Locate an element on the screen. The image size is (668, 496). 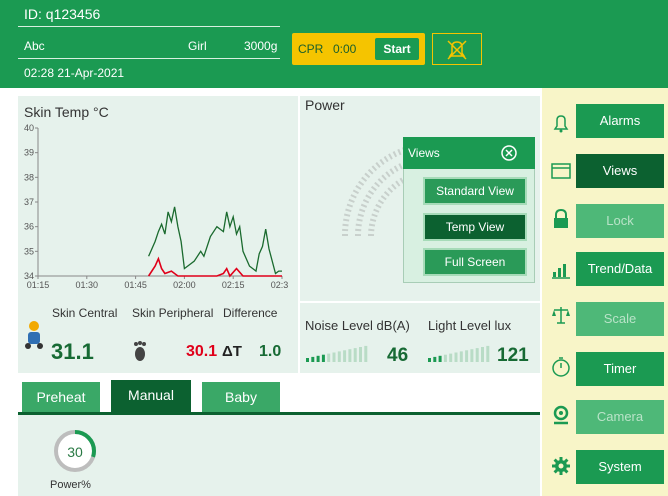
sidebar-item-trend-data: Trend/Data is located at coordinates (620, 269).